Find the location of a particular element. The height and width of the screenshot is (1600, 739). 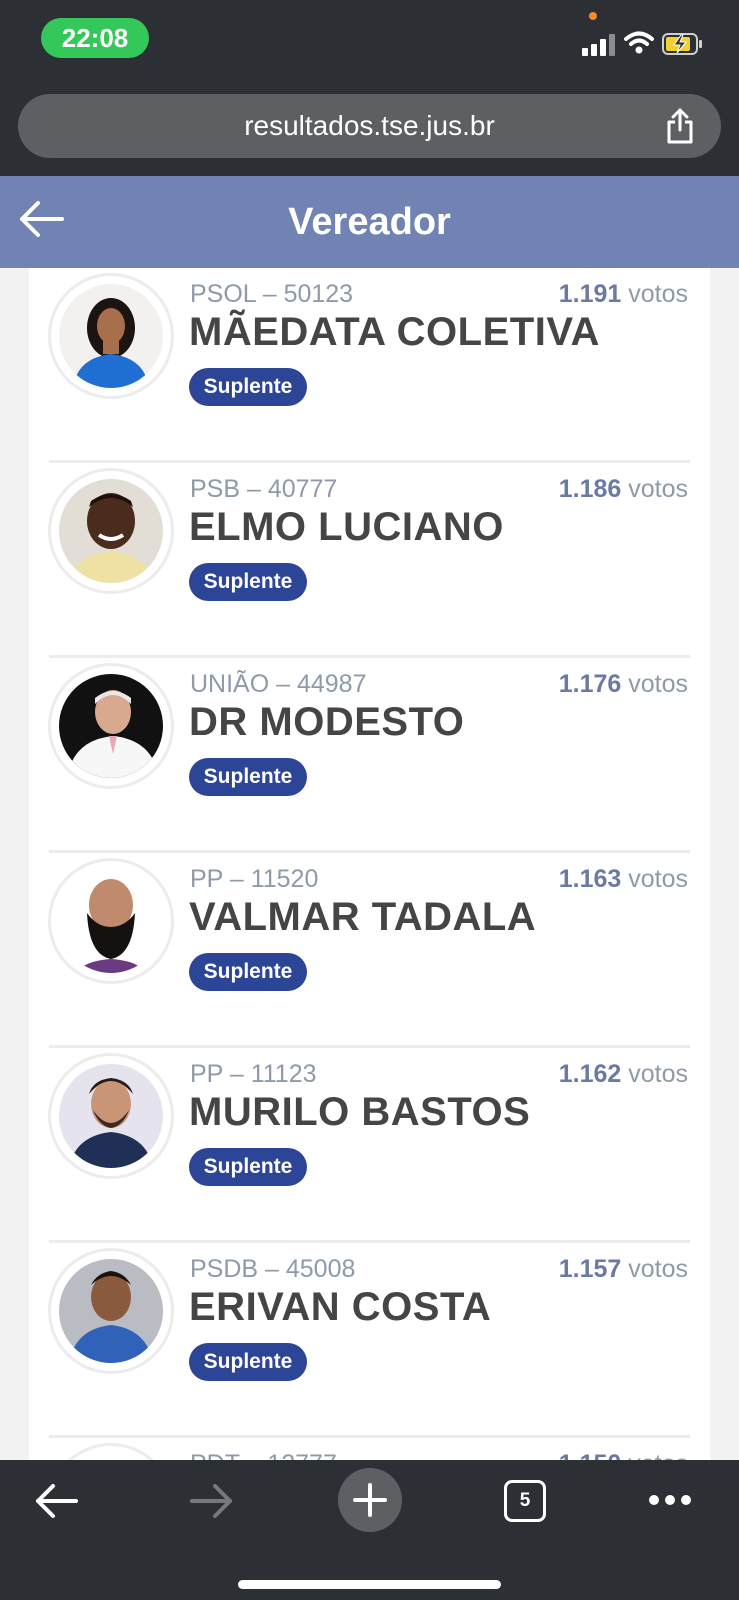

browser-toolbar: 5 is located at coordinates (369, 1530).